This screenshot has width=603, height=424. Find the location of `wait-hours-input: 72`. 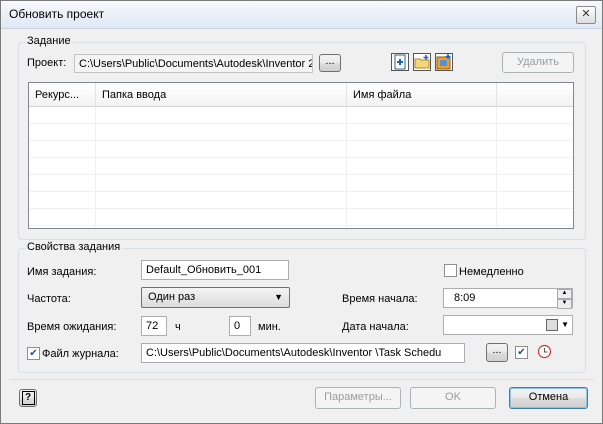

wait-hours-input: 72 is located at coordinates (154, 326).